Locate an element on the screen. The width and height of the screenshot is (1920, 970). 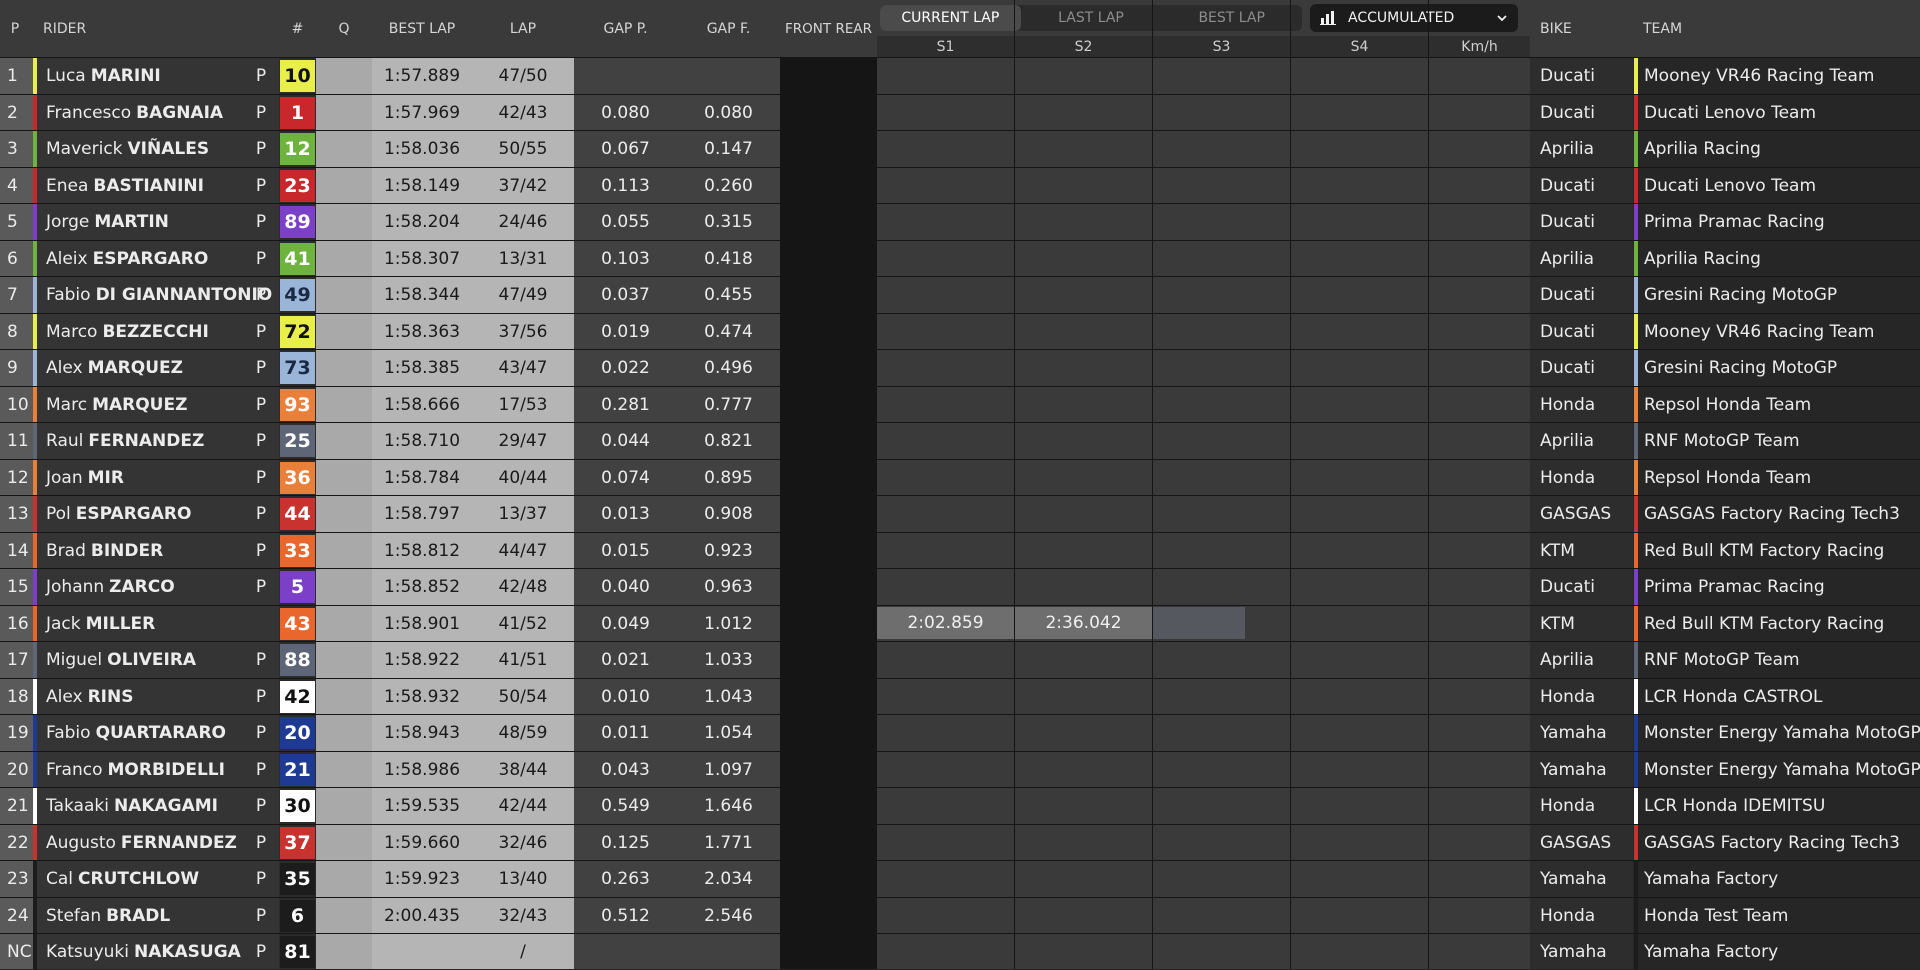
rider-name: Jack MILLER is located at coordinates (161, 624).